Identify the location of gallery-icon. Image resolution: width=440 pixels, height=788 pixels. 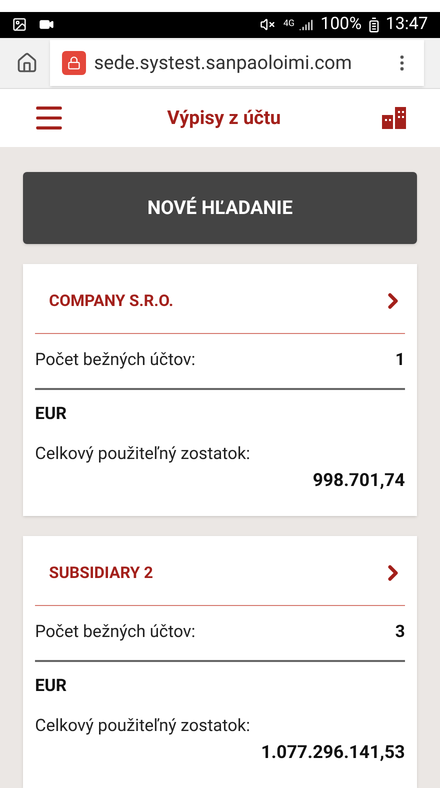
(19, 24).